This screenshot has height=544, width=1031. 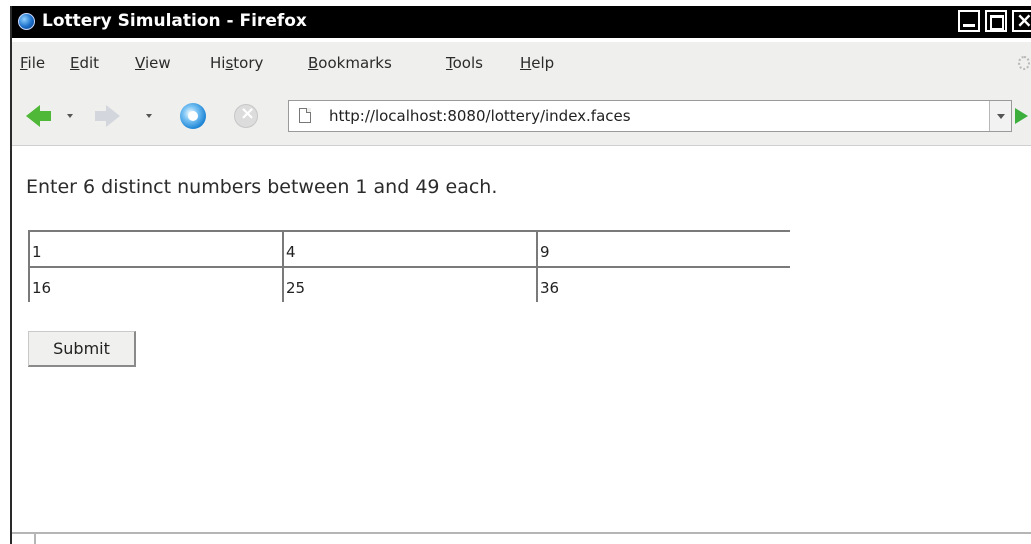 I want to click on back-history-dropdown-icon, so click(x=70, y=116).